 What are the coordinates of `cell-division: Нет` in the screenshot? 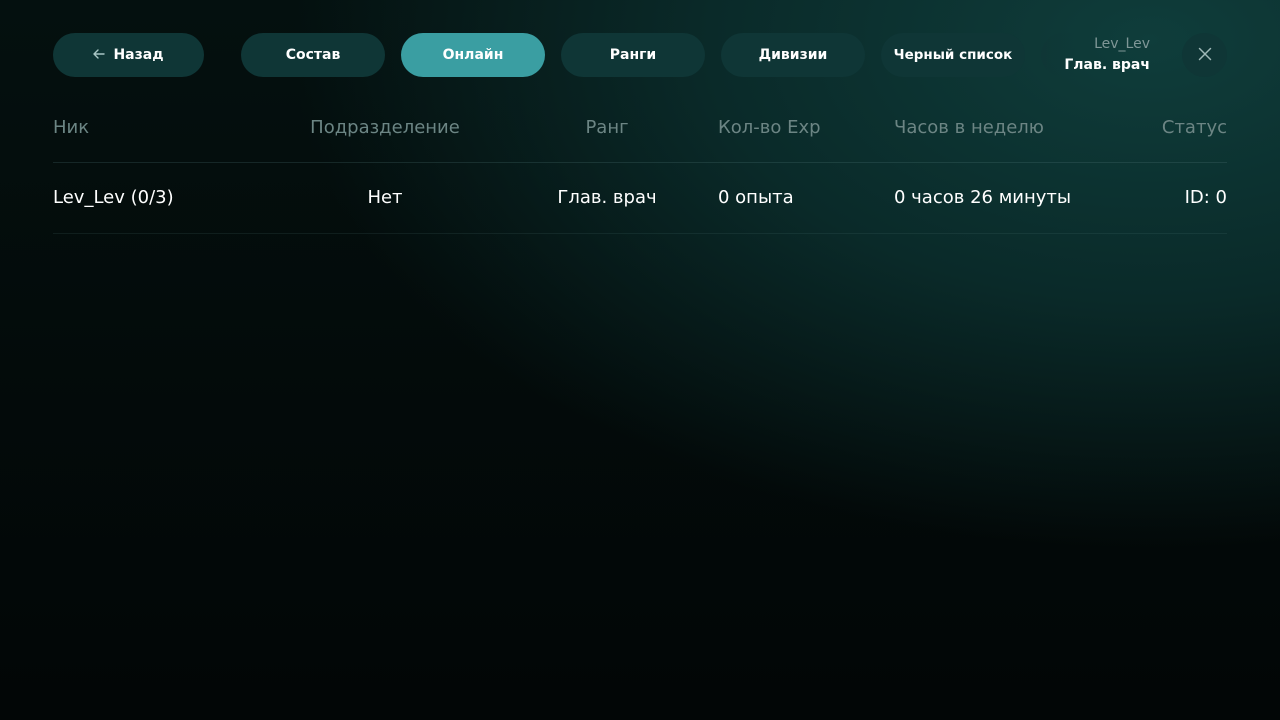 It's located at (385, 197).